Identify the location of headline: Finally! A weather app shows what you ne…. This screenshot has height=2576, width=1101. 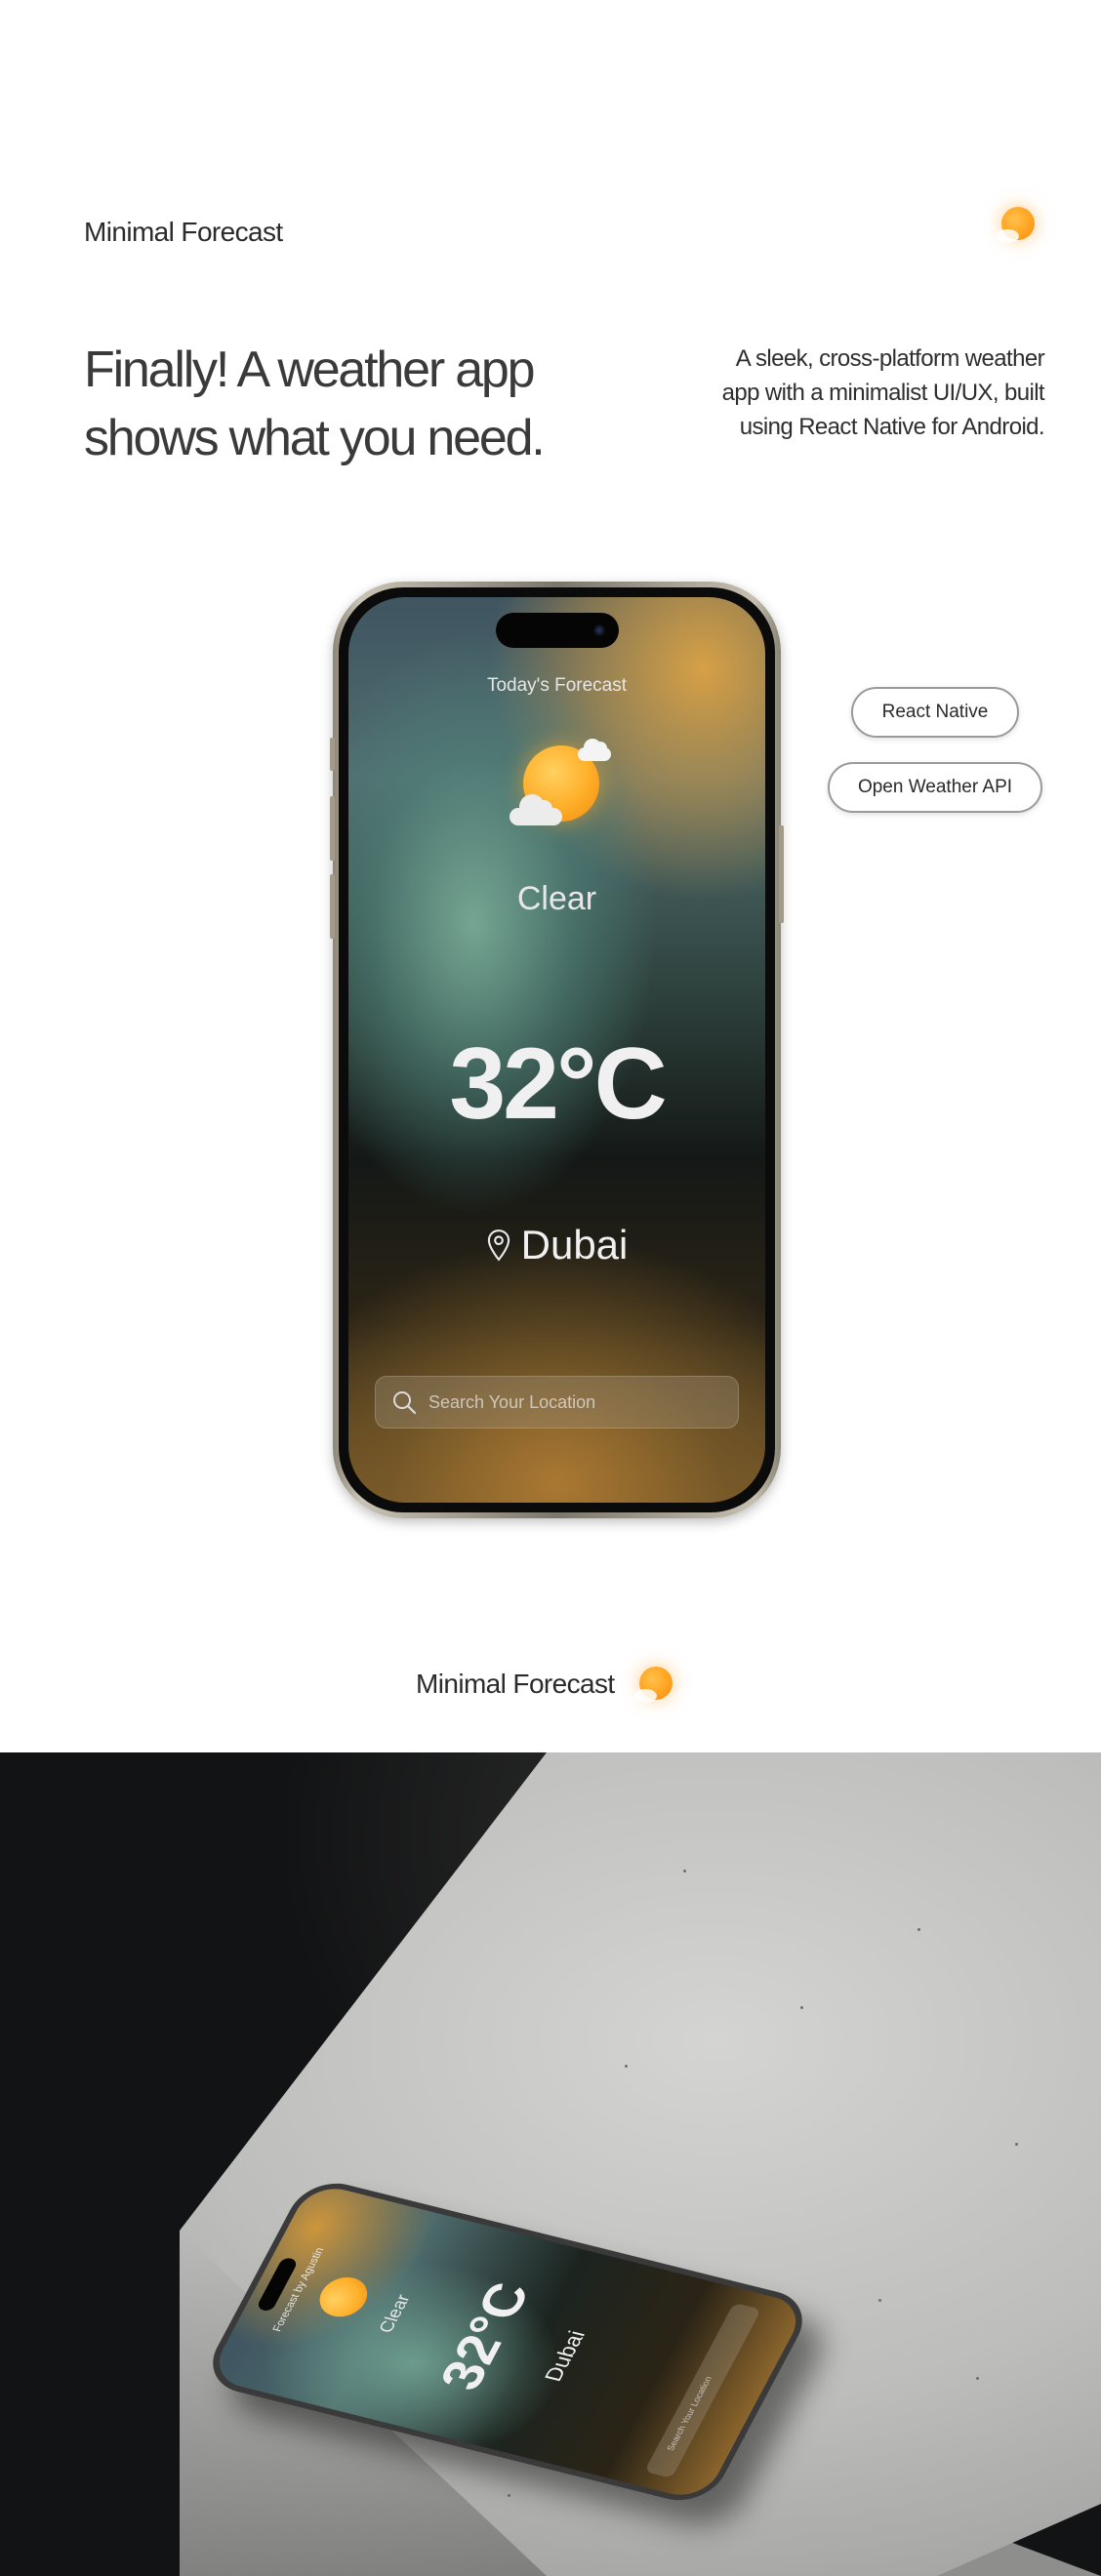
(357, 404).